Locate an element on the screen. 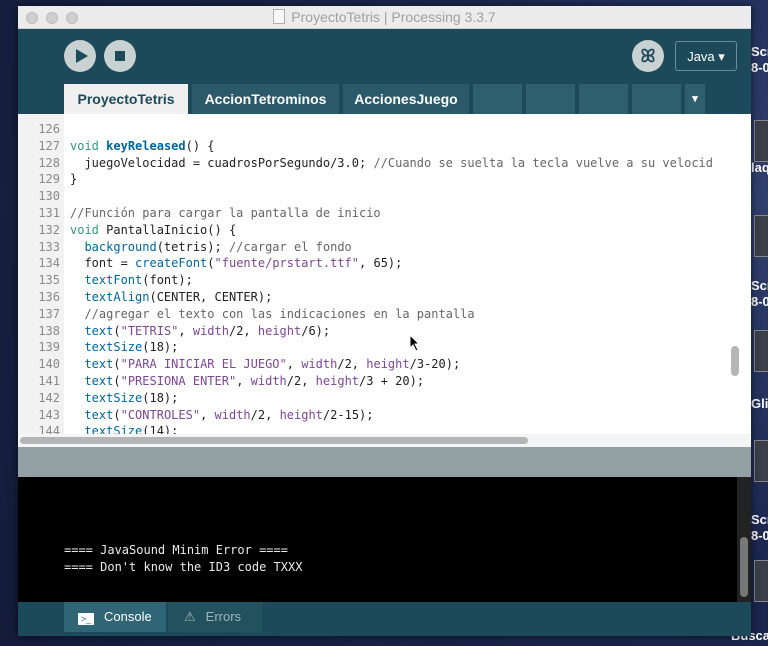 This screenshot has width=768, height=646. line-number: 134 is located at coordinates (49, 263).